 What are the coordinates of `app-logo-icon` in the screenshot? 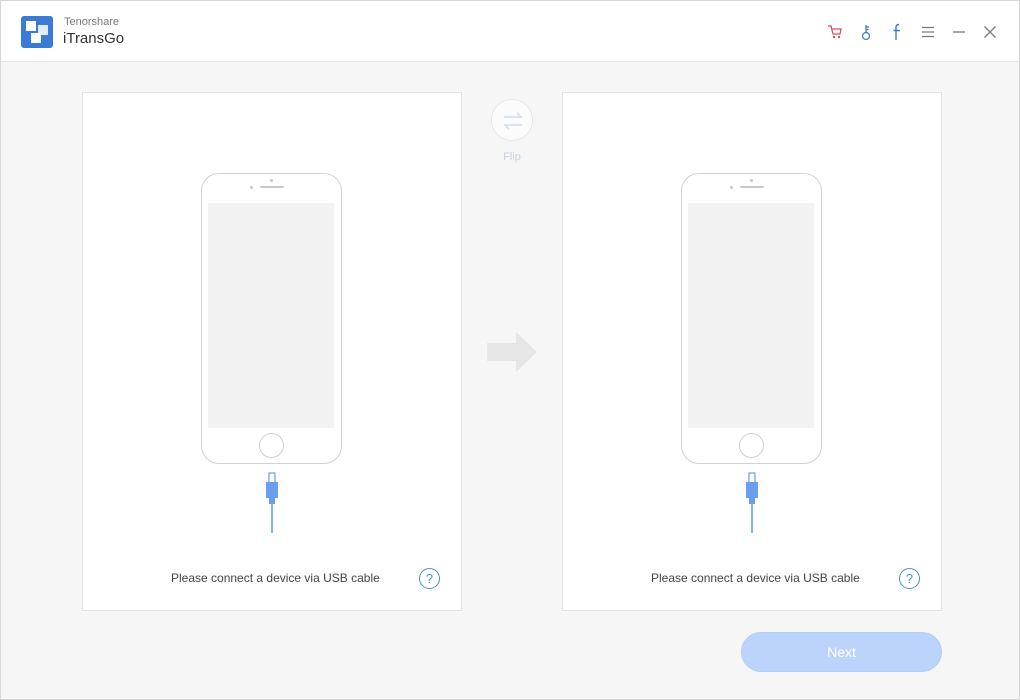 It's located at (37, 32).